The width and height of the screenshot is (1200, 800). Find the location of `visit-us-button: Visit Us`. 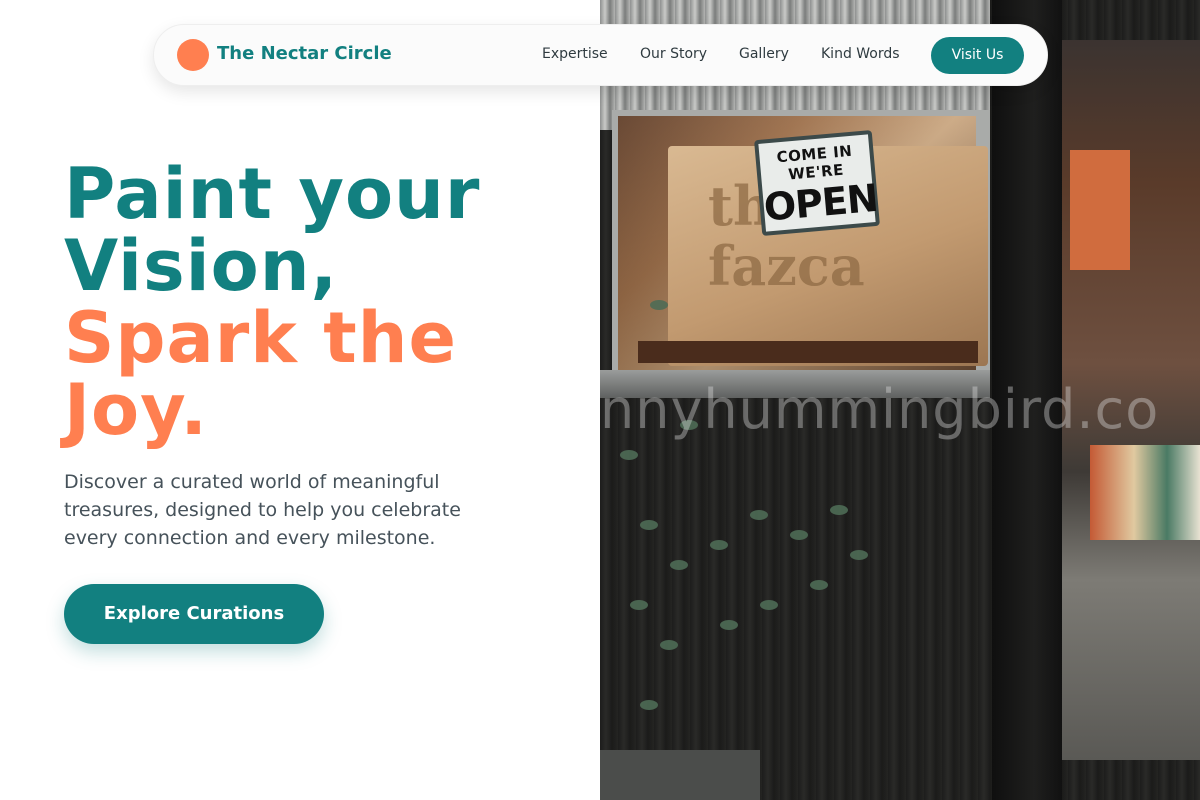

visit-us-button: Visit Us is located at coordinates (977, 55).